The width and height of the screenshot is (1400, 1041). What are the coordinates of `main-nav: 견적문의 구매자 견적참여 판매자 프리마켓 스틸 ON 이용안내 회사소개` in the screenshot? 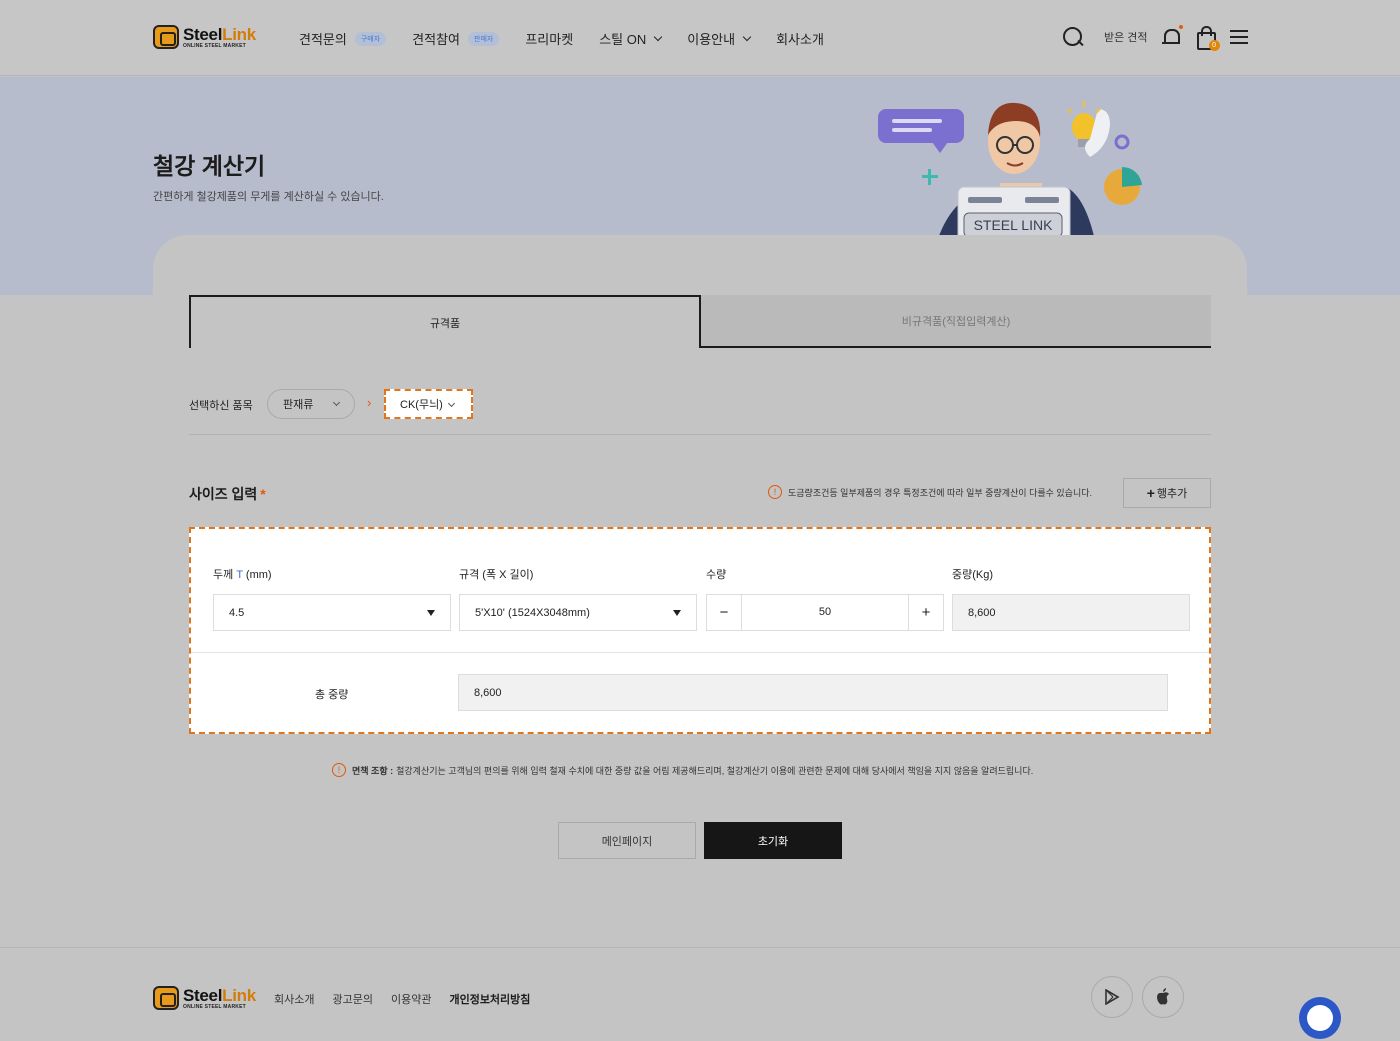 It's located at (574, 38).